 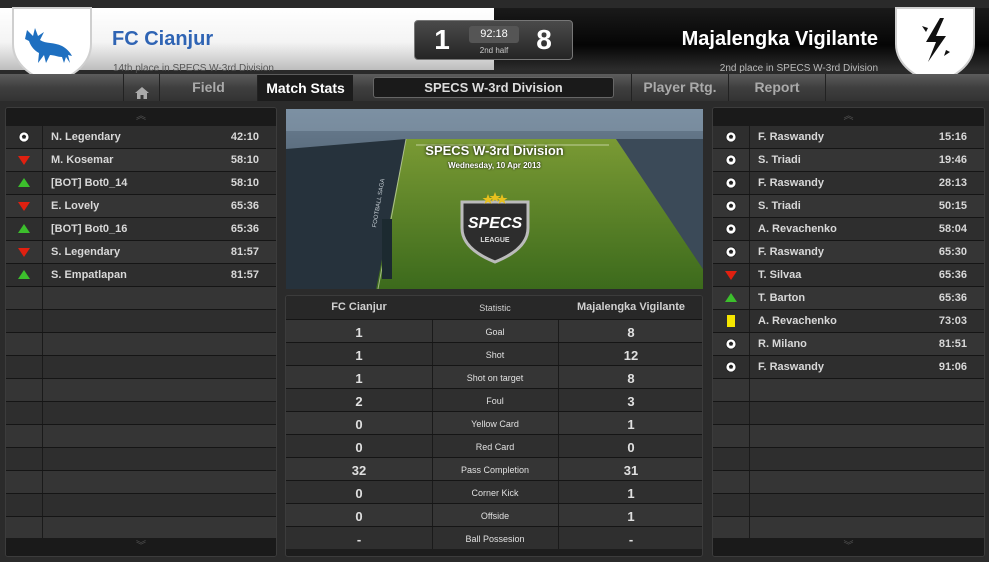 What do you see at coordinates (777, 87) in the screenshot?
I see `tab-report: Report` at bounding box center [777, 87].